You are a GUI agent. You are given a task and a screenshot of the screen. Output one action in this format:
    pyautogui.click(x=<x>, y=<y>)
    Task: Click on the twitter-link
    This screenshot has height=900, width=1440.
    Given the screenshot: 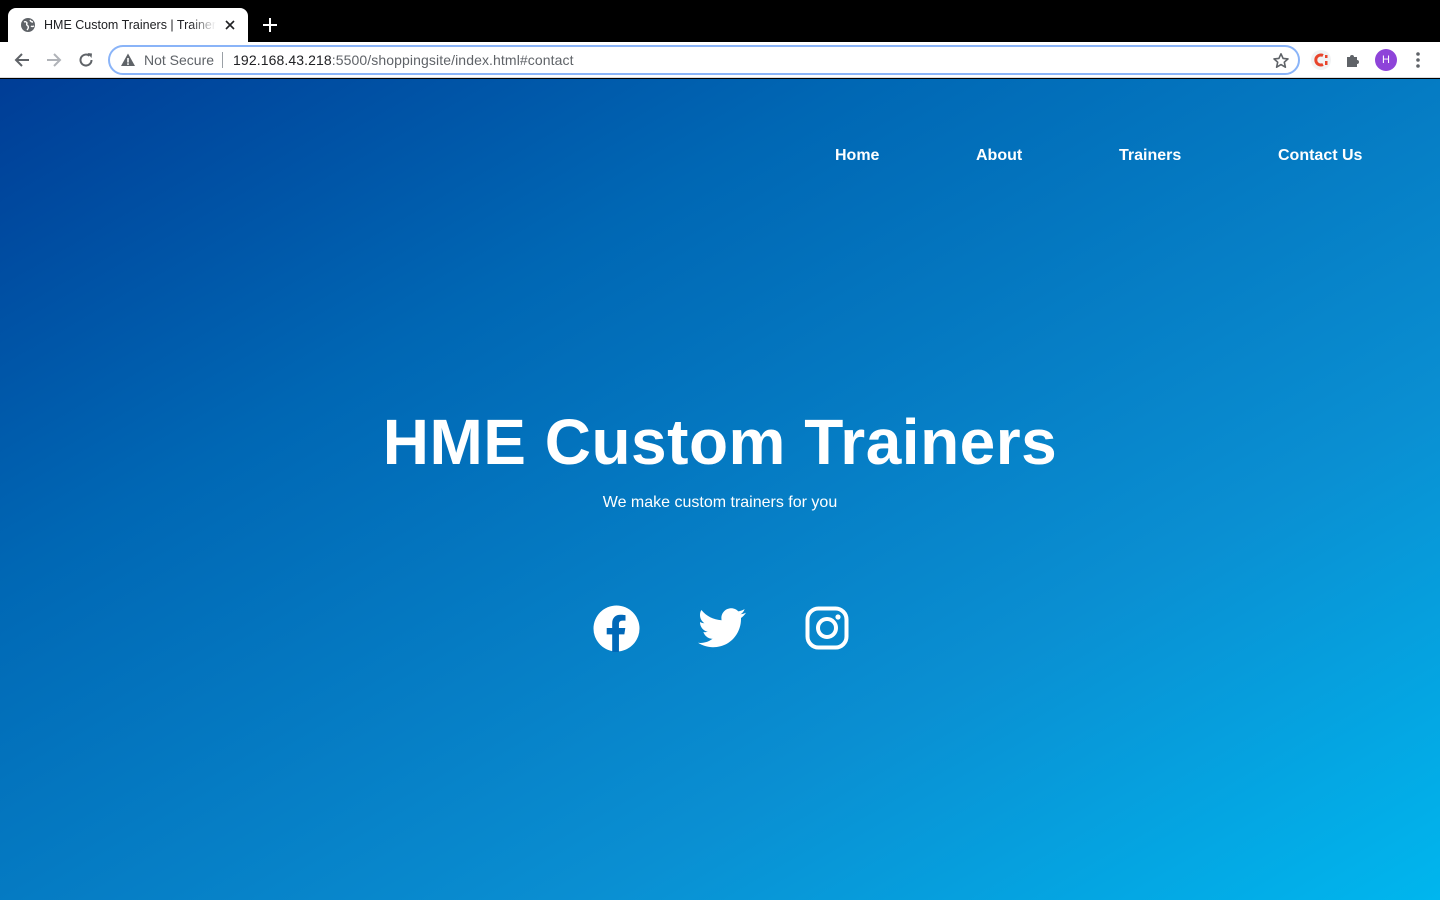 What is the action you would take?
    pyautogui.click(x=722, y=628)
    